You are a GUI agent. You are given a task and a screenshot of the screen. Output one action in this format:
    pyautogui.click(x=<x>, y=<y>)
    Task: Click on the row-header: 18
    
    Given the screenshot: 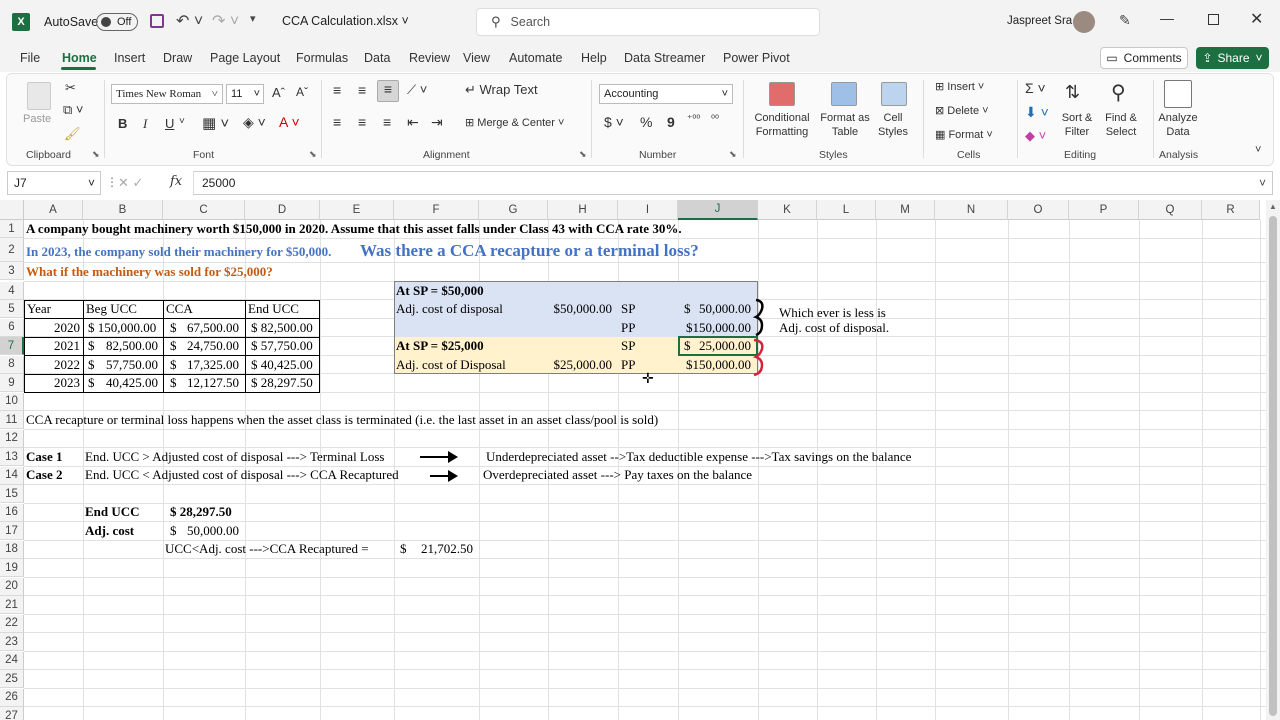 What is the action you would take?
    pyautogui.click(x=12, y=549)
    